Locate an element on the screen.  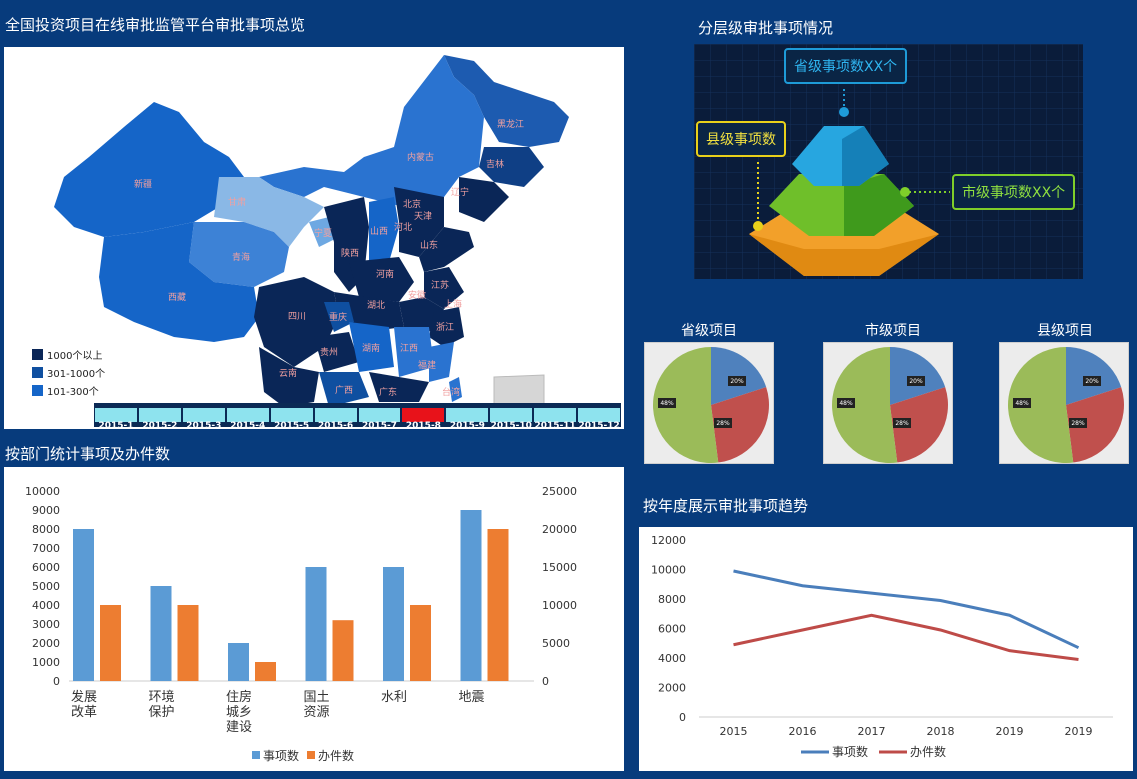
pie-slice-label: 28% is located at coordinates (723, 423).